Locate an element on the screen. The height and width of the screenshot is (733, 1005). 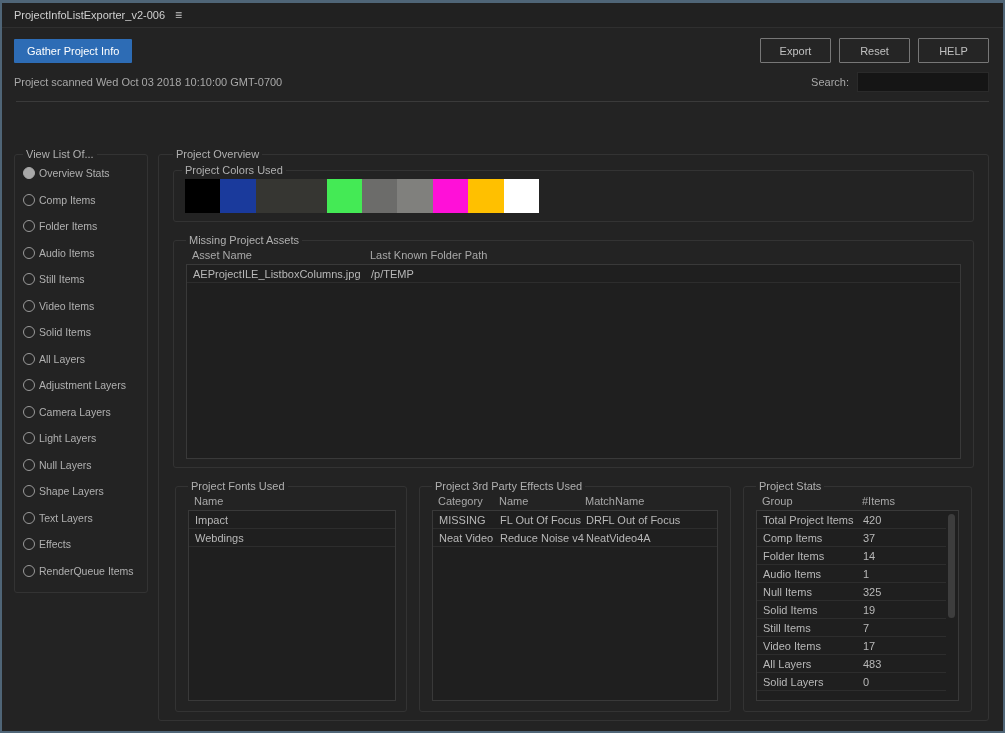
radio-option: RenderQueue Items is located at coordinates (82, 570).